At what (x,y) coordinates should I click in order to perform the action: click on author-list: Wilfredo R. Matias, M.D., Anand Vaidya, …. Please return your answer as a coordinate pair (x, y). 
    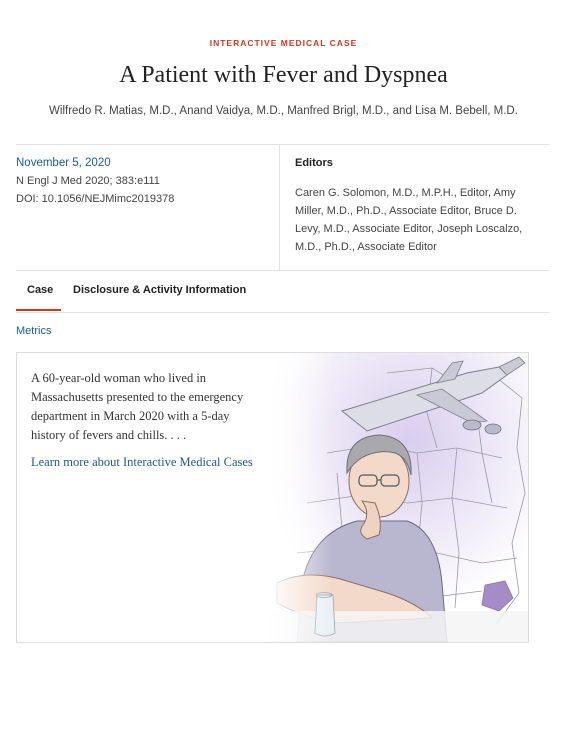
    Looking at the image, I should click on (283, 111).